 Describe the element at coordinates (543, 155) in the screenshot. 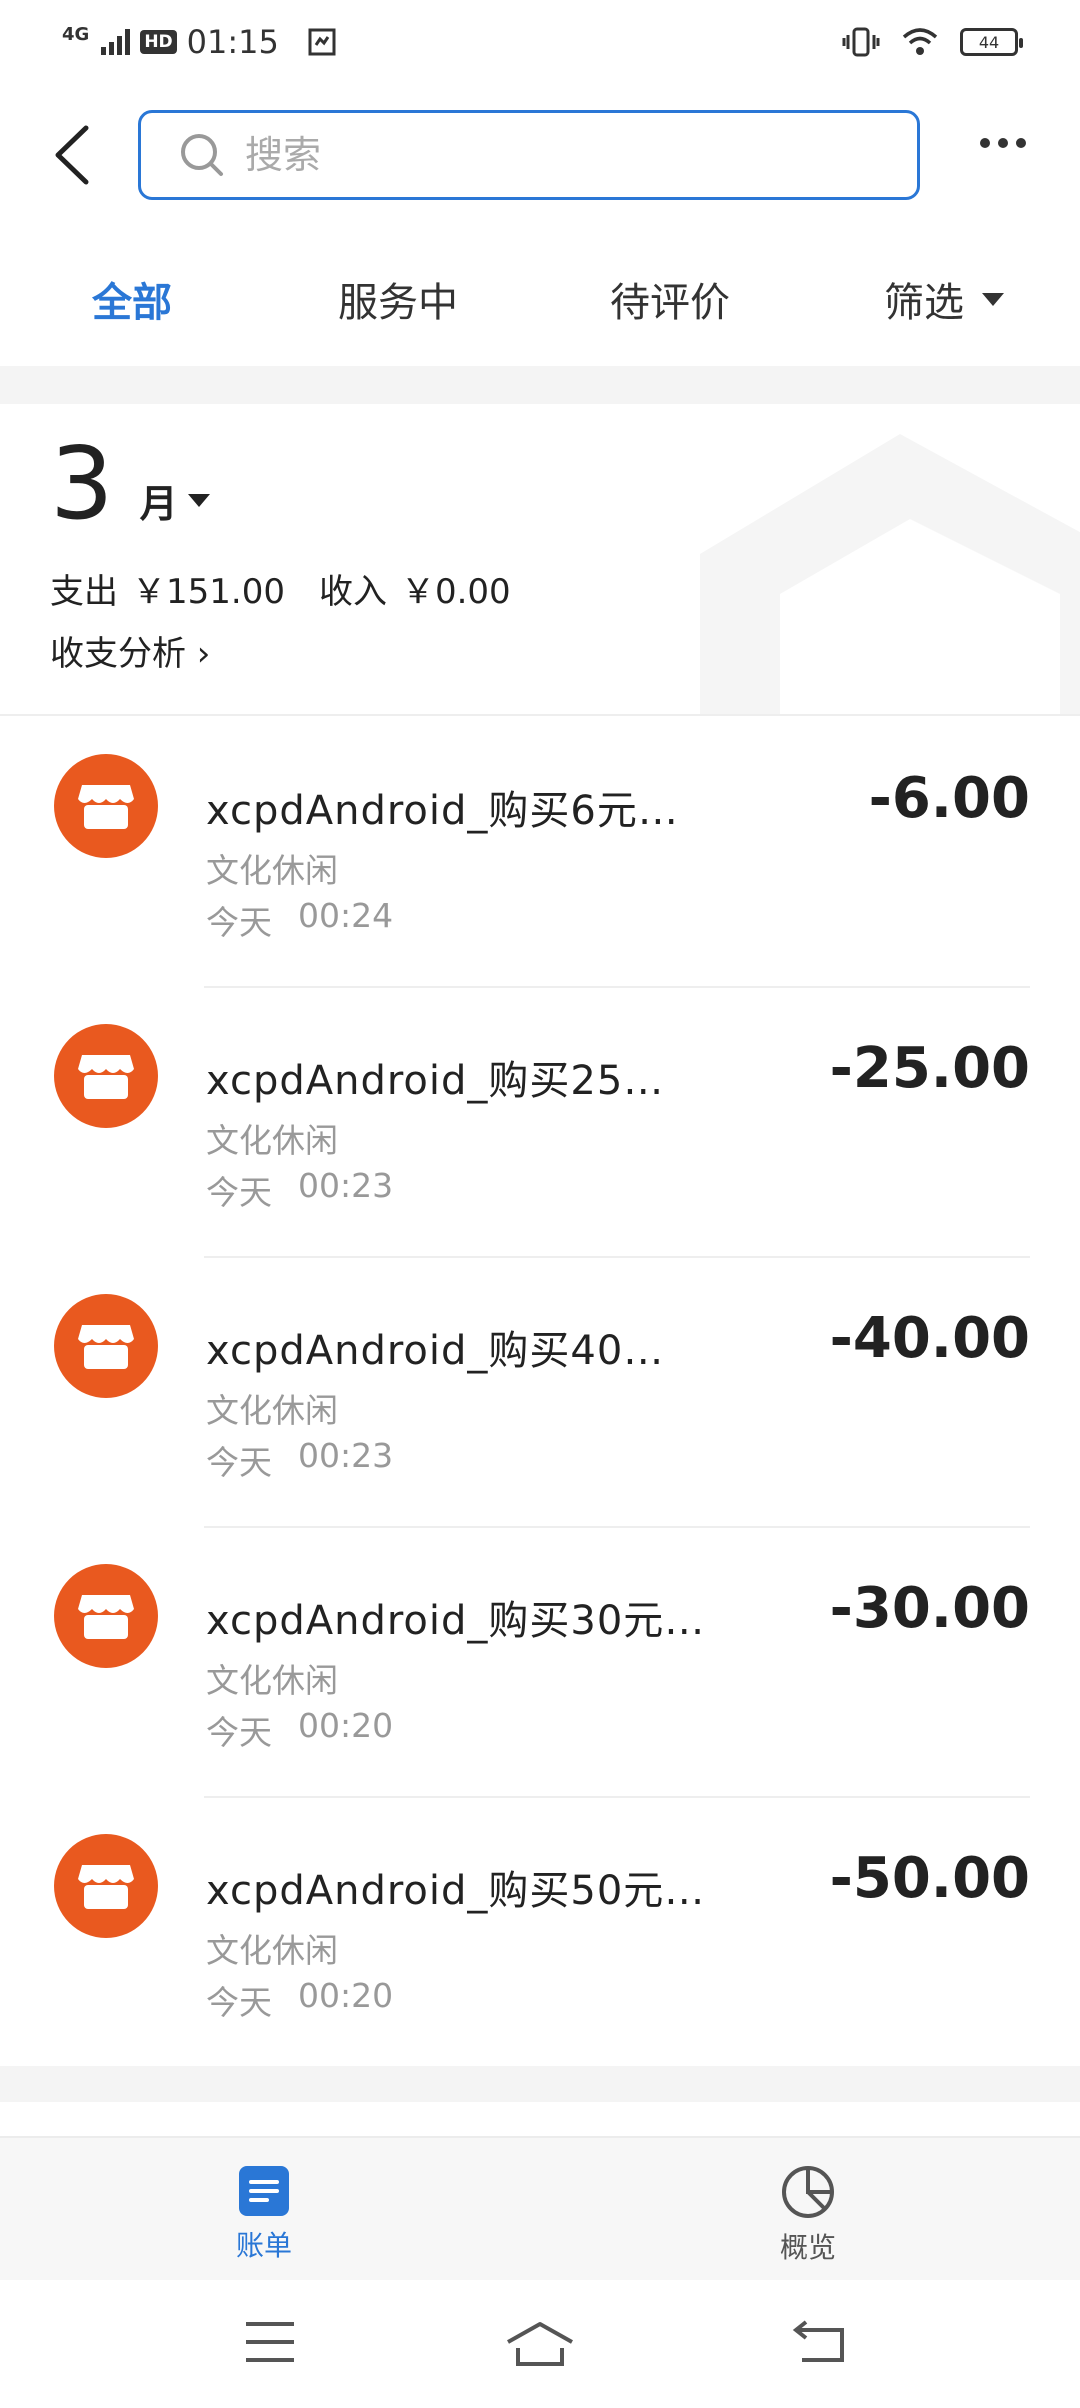

I see `search-input` at that location.